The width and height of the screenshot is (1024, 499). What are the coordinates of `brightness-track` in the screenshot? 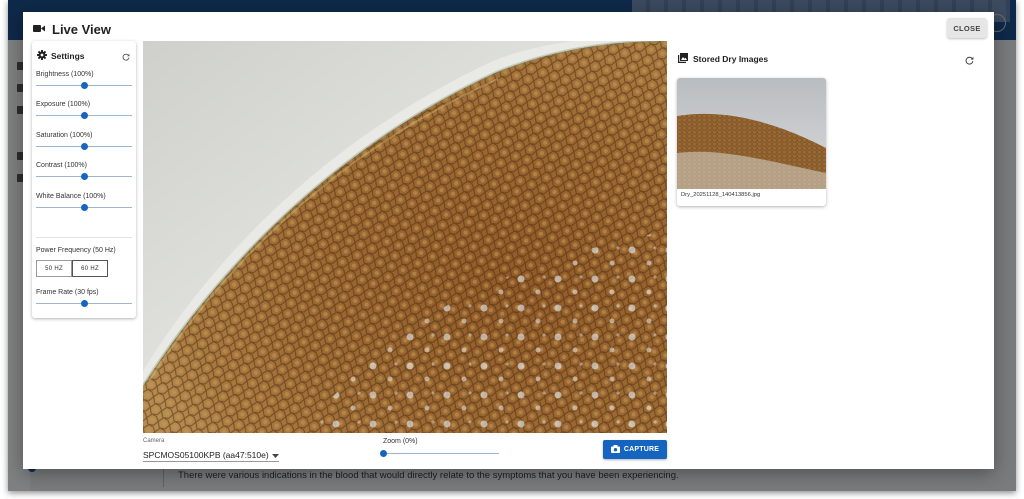 It's located at (84, 85).